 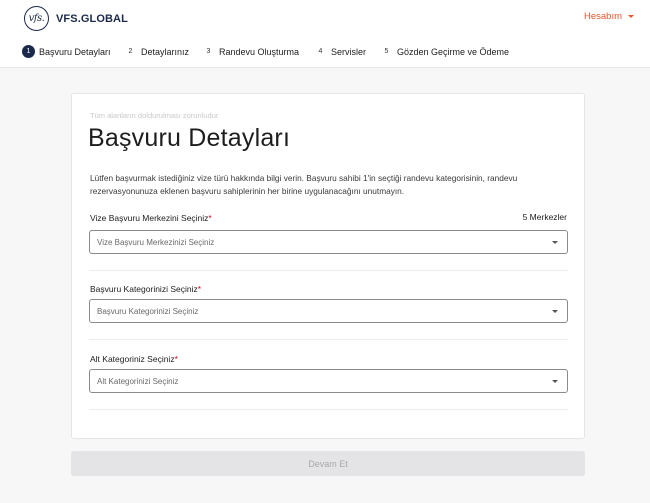 I want to click on step-services: 4 Servisler, so click(x=340, y=51).